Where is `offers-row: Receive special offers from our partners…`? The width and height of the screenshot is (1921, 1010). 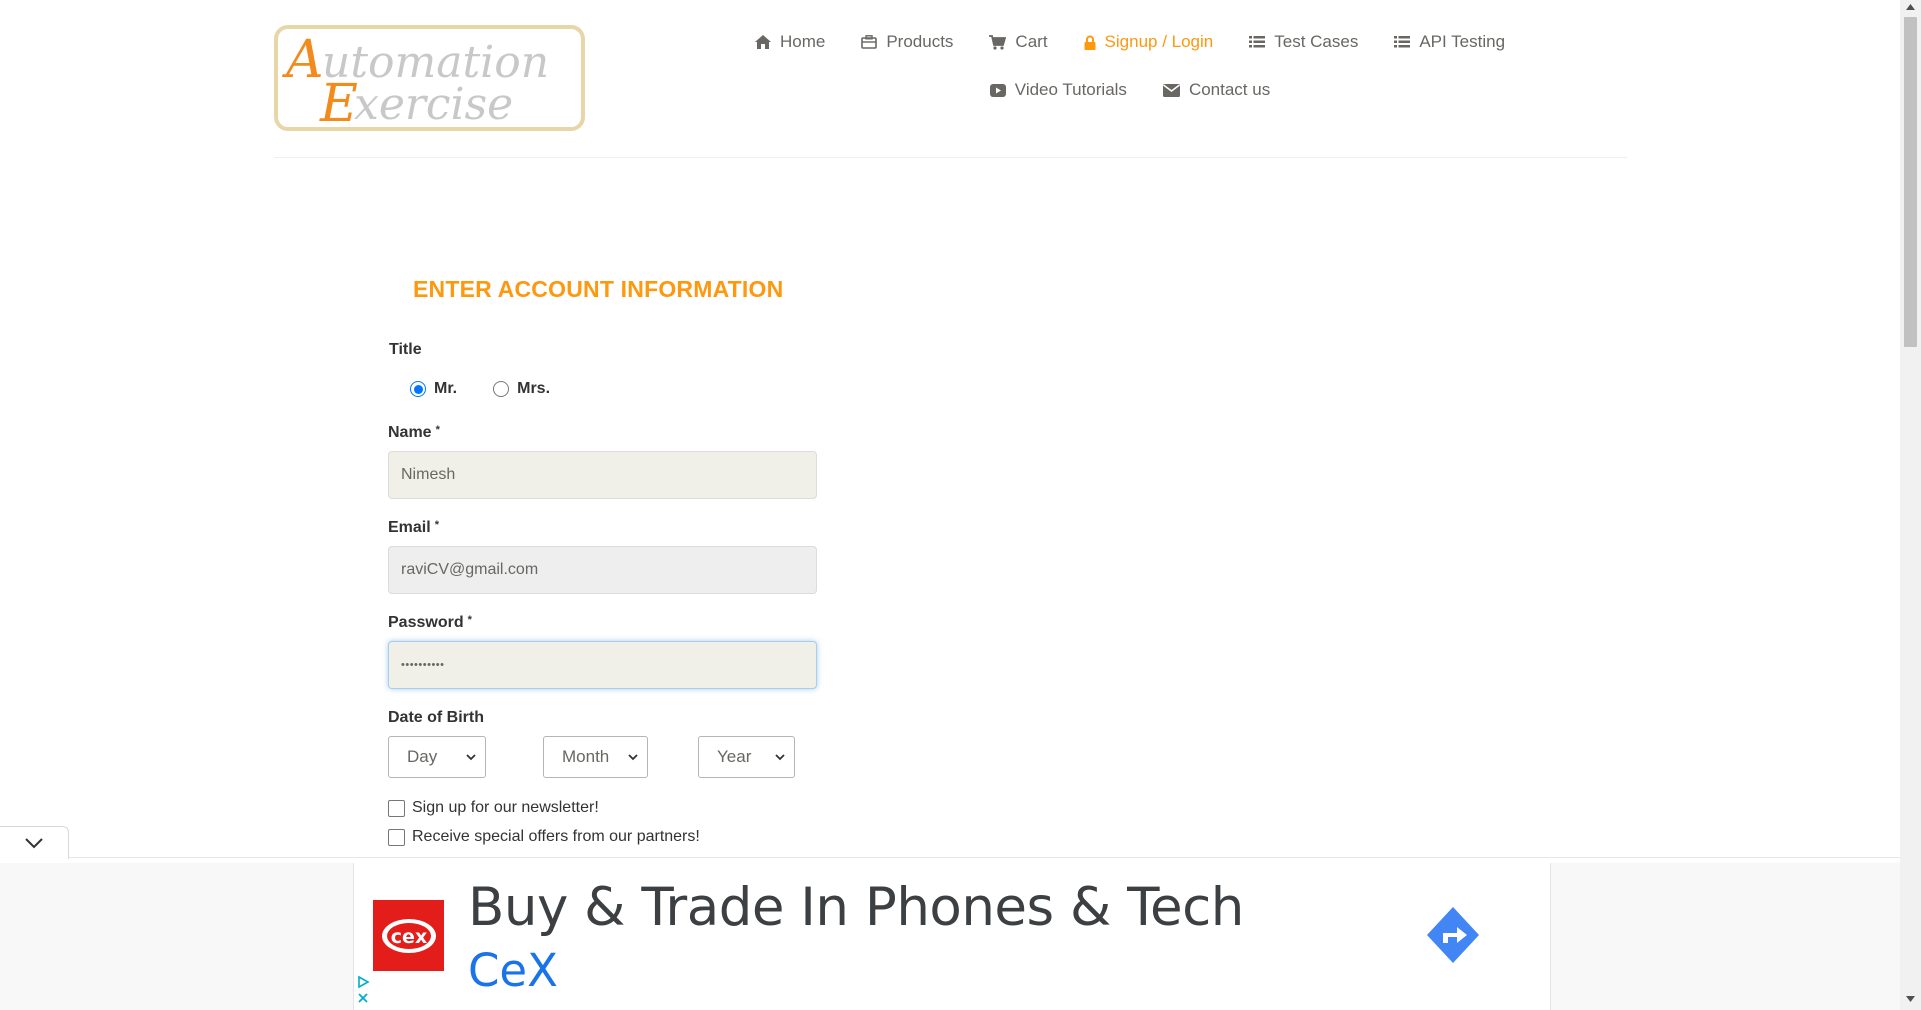 offers-row: Receive special offers from our partners… is located at coordinates (544, 837).